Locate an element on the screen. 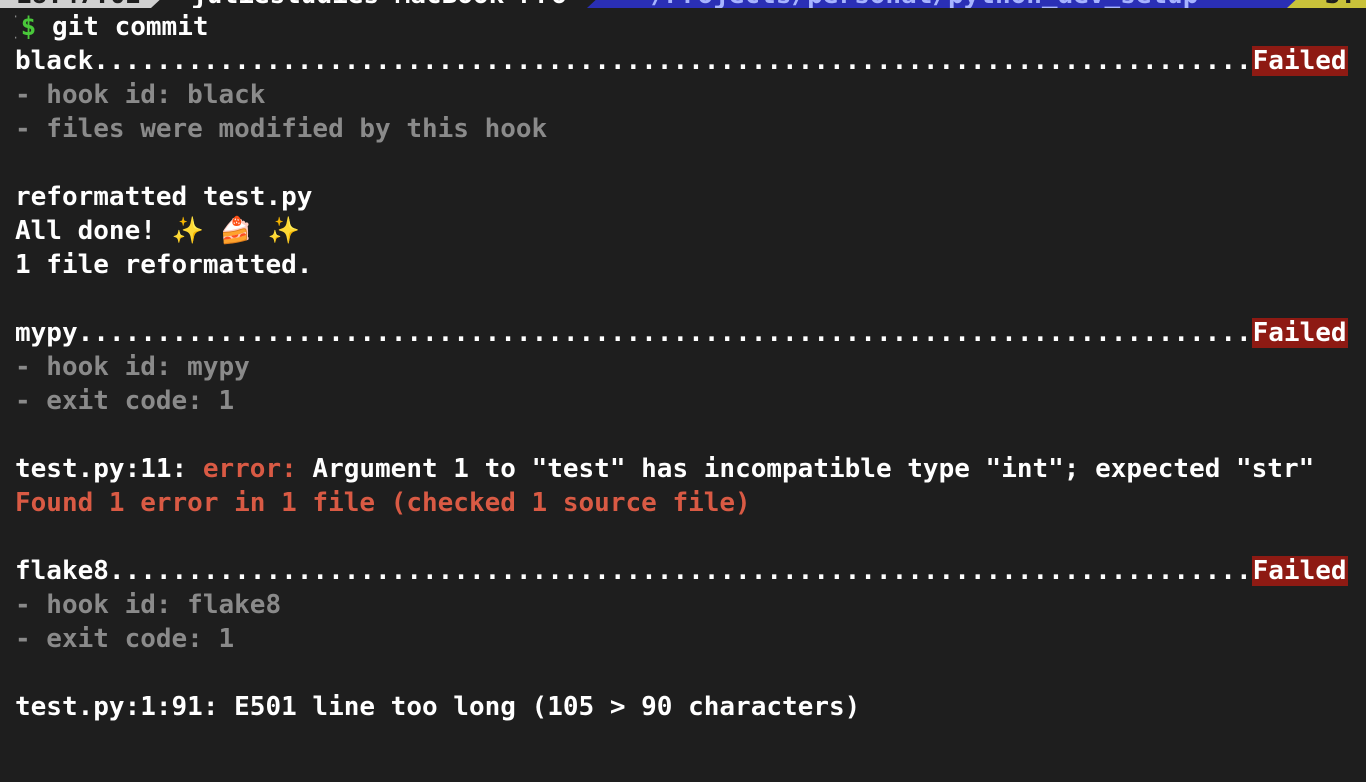  command-text: git commit is located at coordinates (130, 27).